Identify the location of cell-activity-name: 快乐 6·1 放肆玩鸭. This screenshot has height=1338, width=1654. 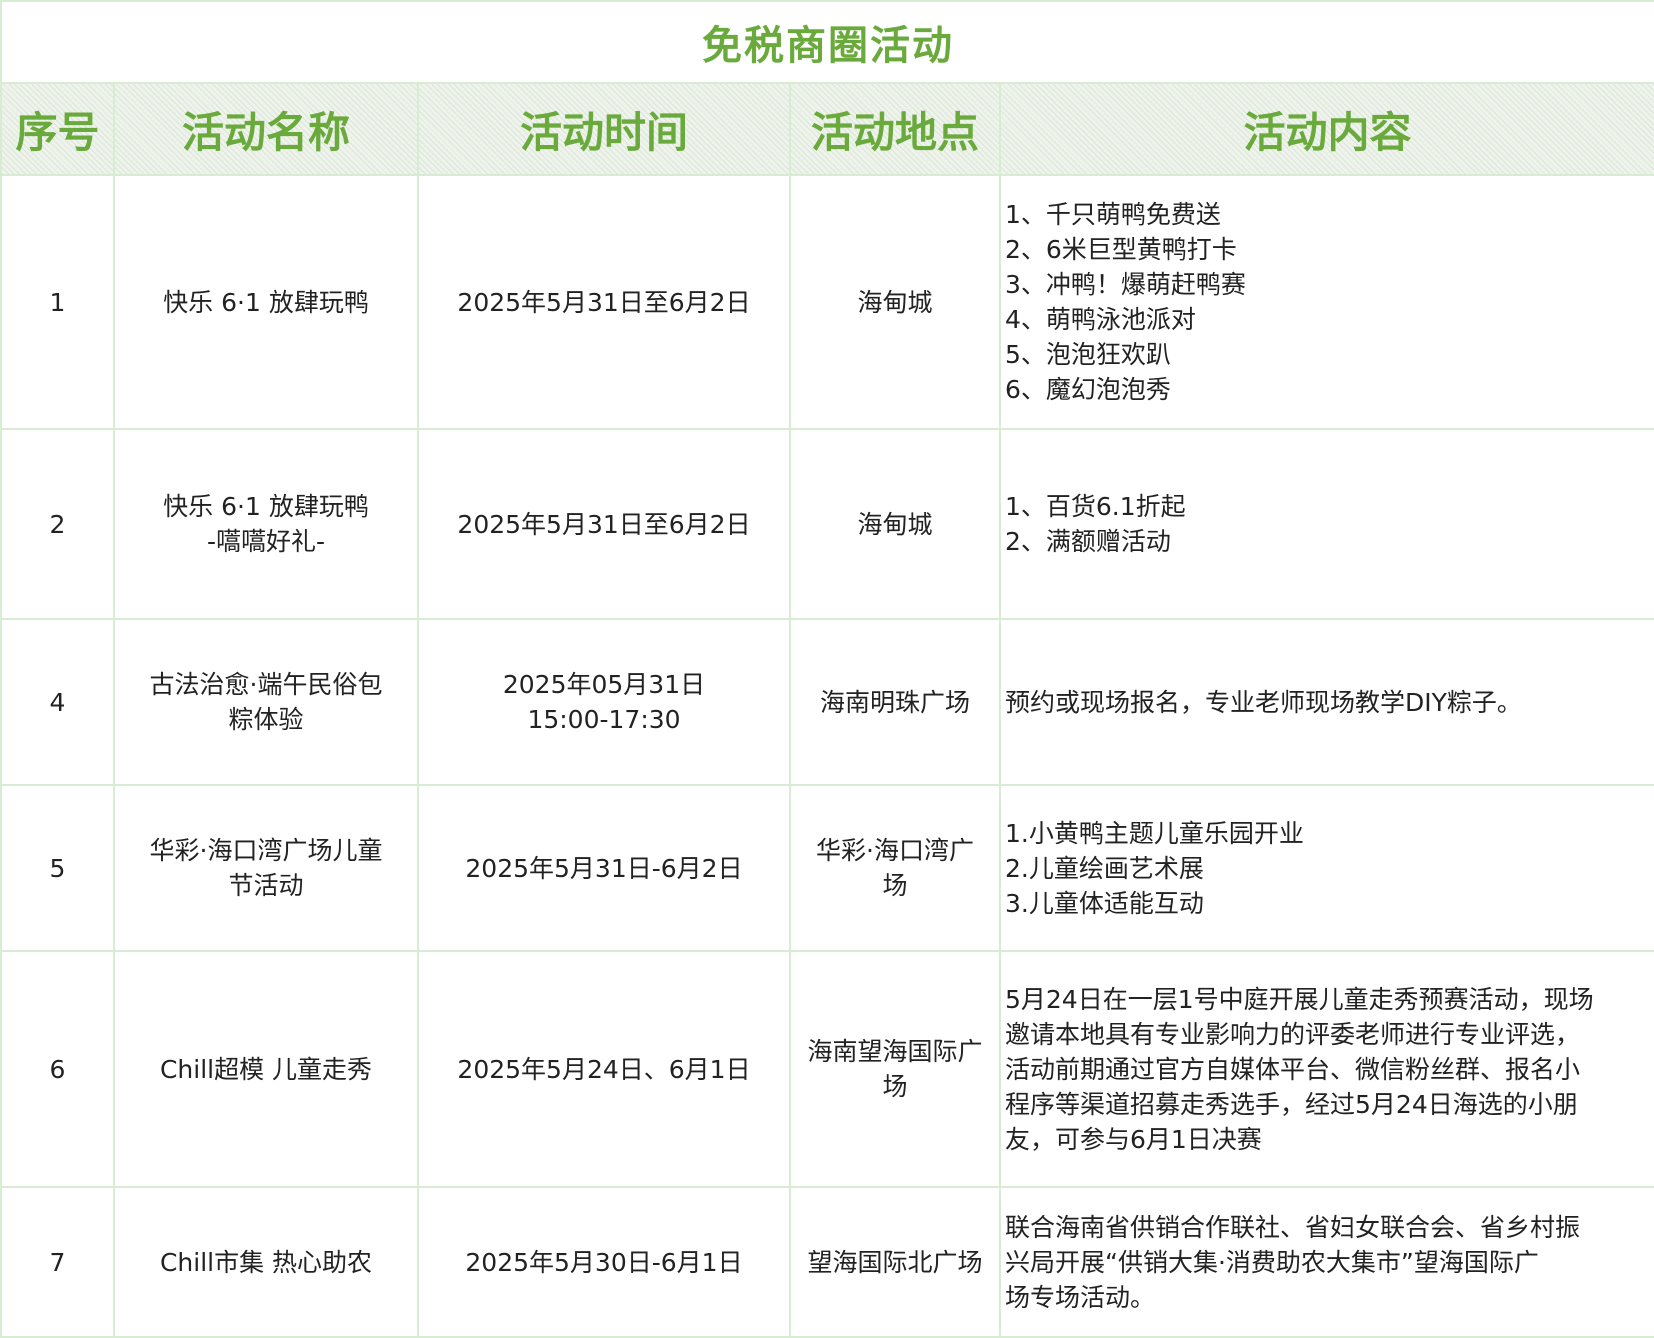
(266, 302).